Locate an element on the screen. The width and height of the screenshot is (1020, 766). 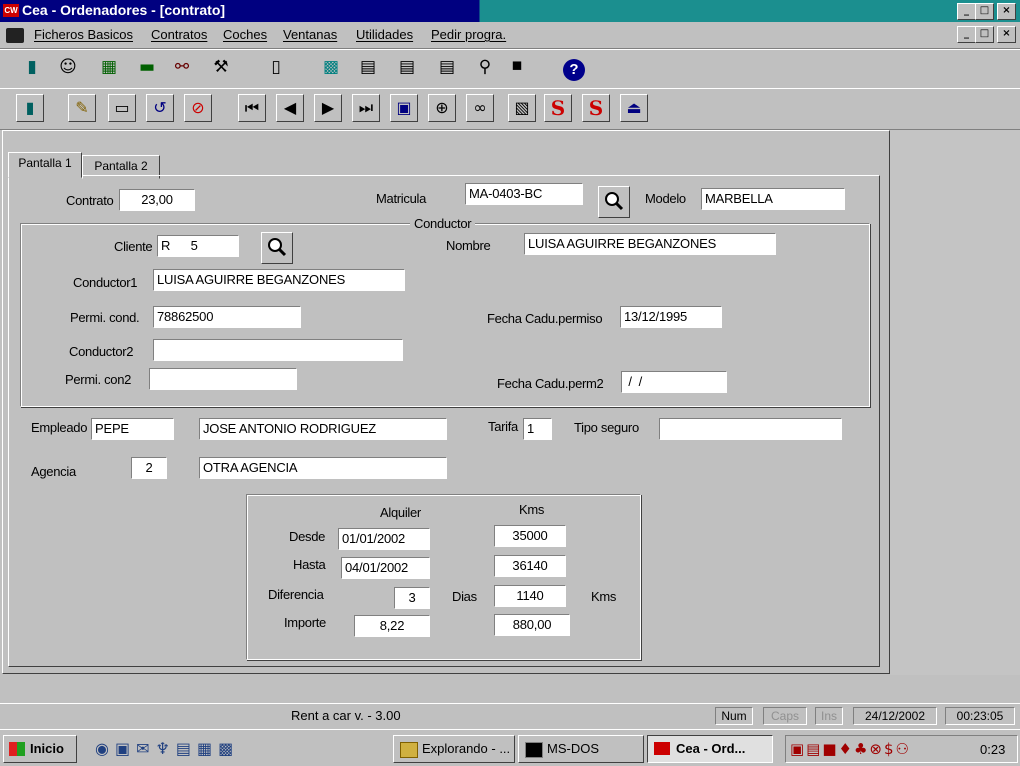
permi-con2-label: Permi. con2 is located at coordinates (98, 379).